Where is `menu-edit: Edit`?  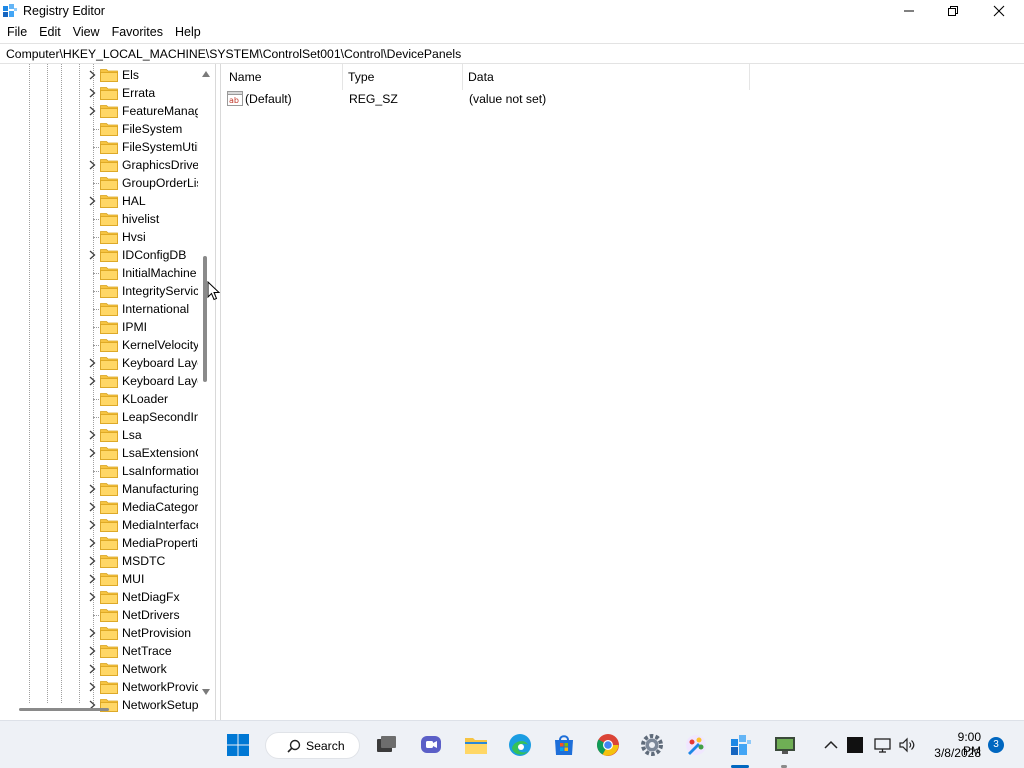
menu-edit: Edit is located at coordinates (50, 32).